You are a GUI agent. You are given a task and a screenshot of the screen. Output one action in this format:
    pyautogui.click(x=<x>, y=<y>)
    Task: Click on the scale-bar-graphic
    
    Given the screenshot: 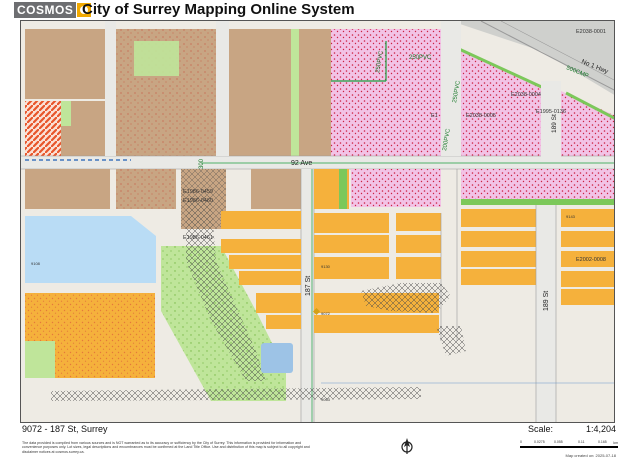 What is the action you would take?
    pyautogui.click(x=569, y=447)
    